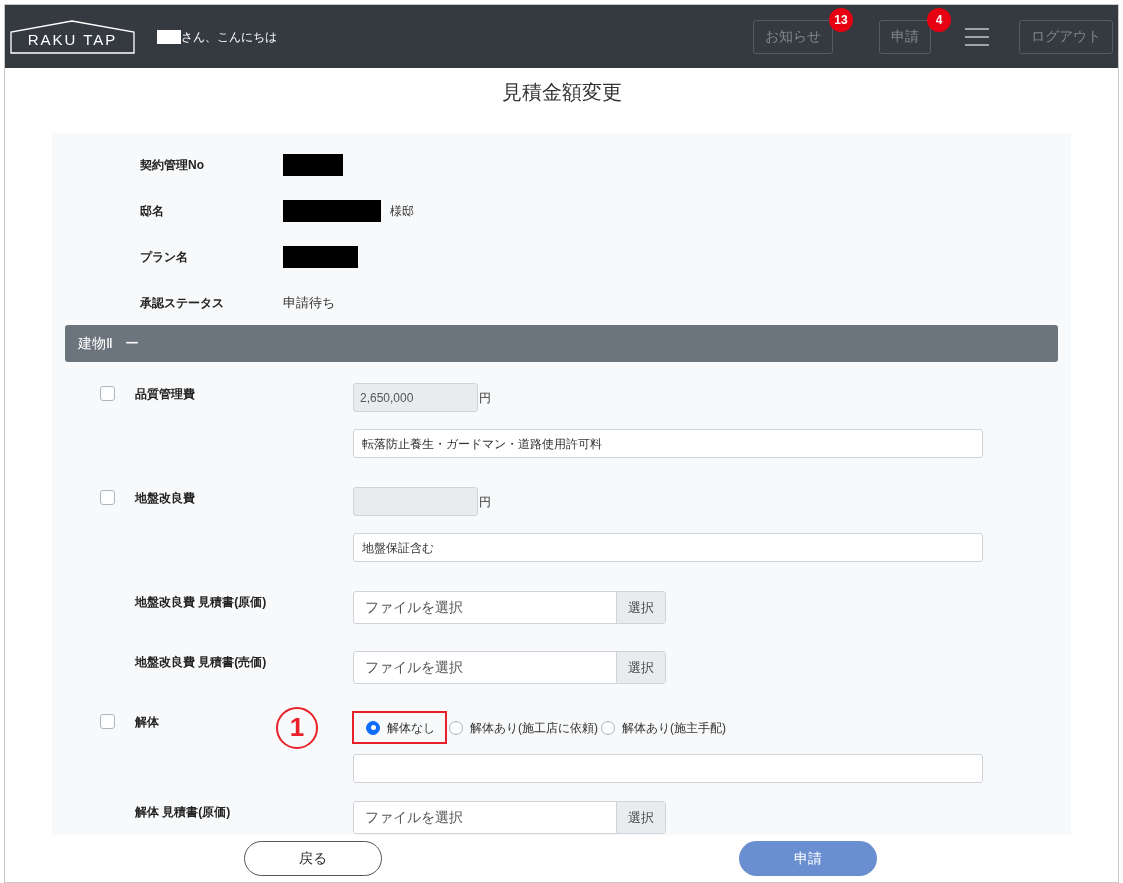  What do you see at coordinates (201, 662) in the screenshot?
I see `field-label: 地盤改良費 見積書(売価)` at bounding box center [201, 662].